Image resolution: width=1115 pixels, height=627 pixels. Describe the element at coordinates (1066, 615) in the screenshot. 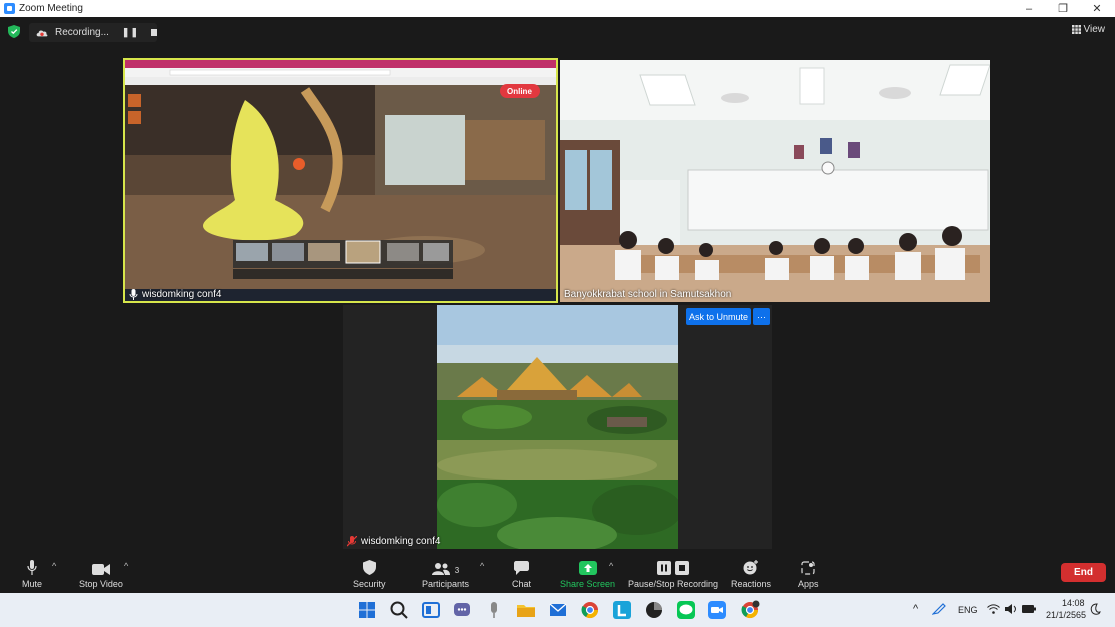

I see `clock-date: 21/1/2565` at that location.